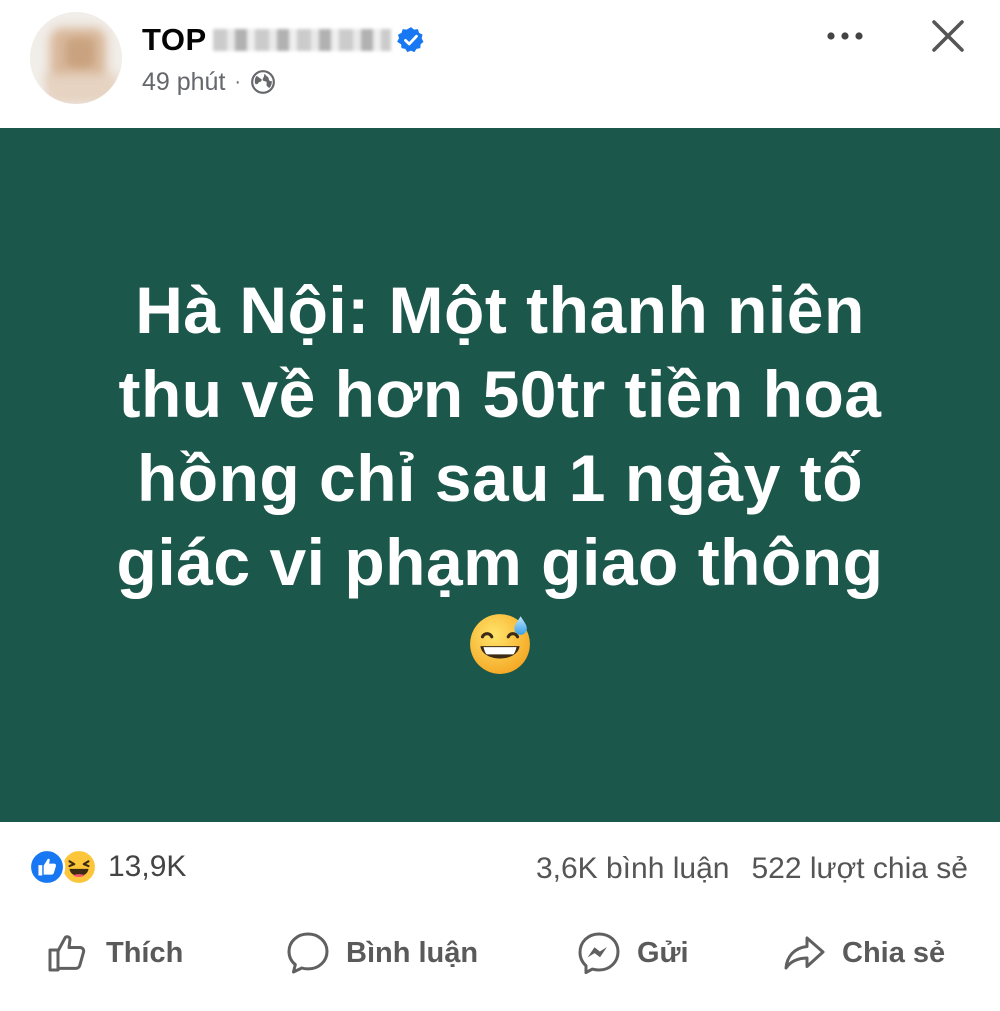 The width and height of the screenshot is (1000, 1011). I want to click on like-button: Thích, so click(113, 953).